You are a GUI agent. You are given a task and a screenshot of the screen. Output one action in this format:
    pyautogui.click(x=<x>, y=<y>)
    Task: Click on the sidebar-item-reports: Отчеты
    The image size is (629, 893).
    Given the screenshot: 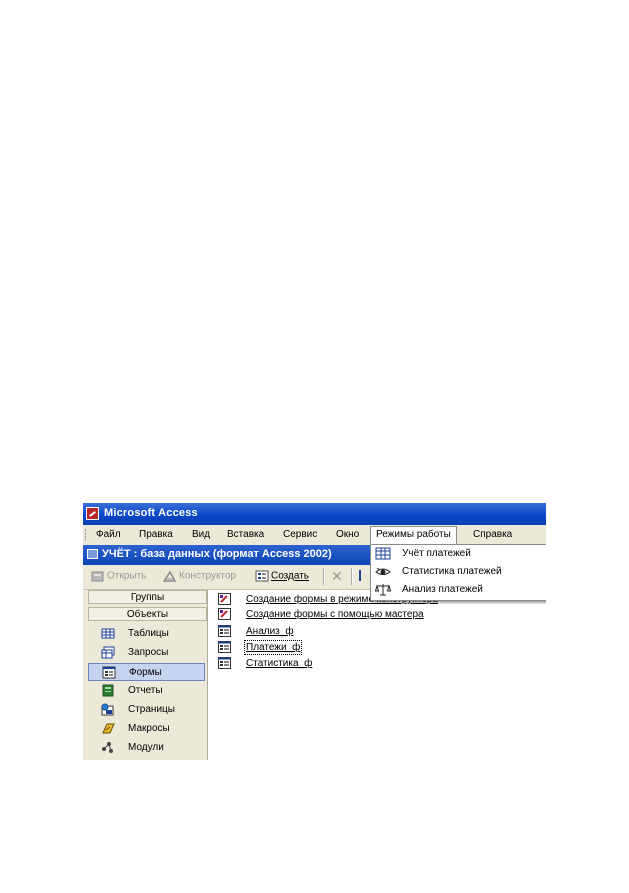 What is the action you would take?
    pyautogui.click(x=146, y=691)
    